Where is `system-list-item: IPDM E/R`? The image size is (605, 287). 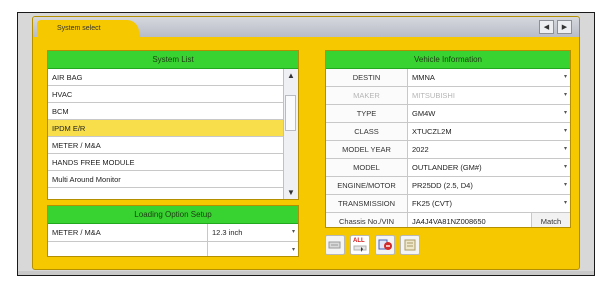 system-list-item: IPDM E/R is located at coordinates (166, 128).